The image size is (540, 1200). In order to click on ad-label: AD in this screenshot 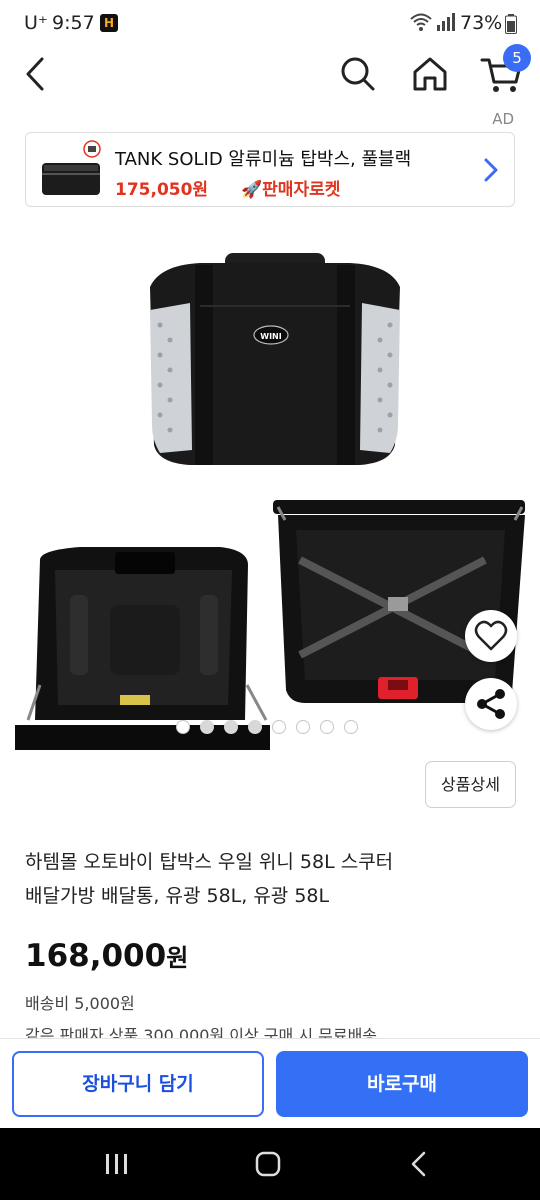, I will do `click(503, 119)`.